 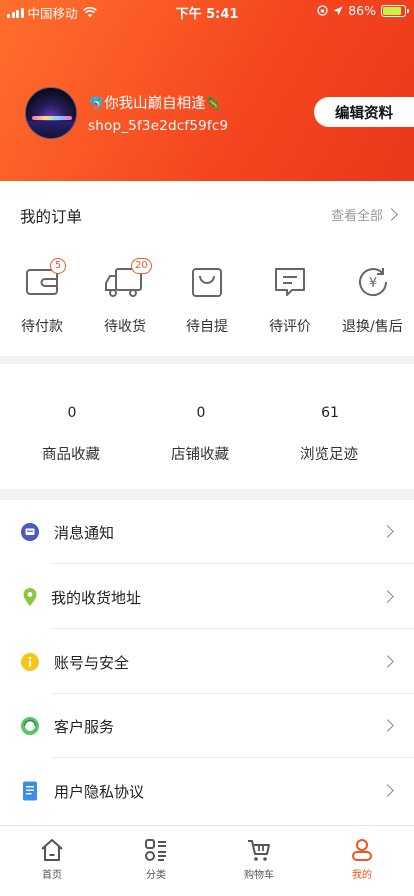 What do you see at coordinates (42, 326) in the screenshot?
I see `order-label-pending-payment: 待付款` at bounding box center [42, 326].